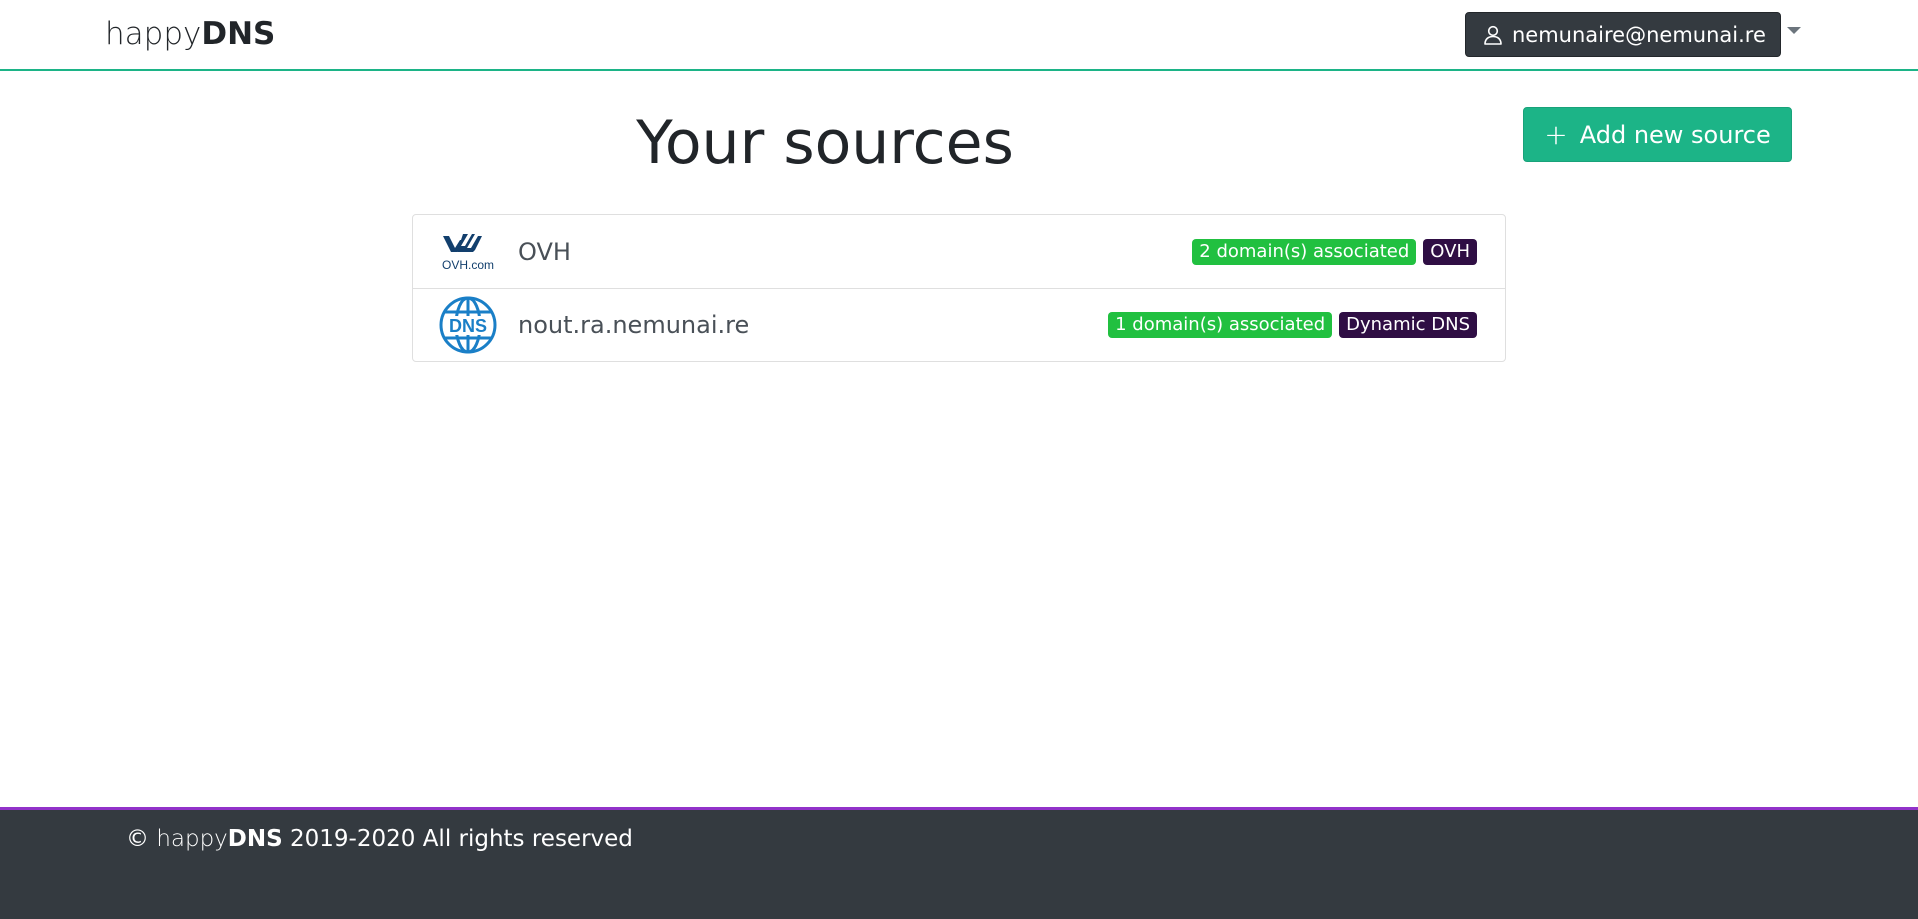  Describe the element at coordinates (825, 143) in the screenshot. I see `page-title: Your sources` at that location.